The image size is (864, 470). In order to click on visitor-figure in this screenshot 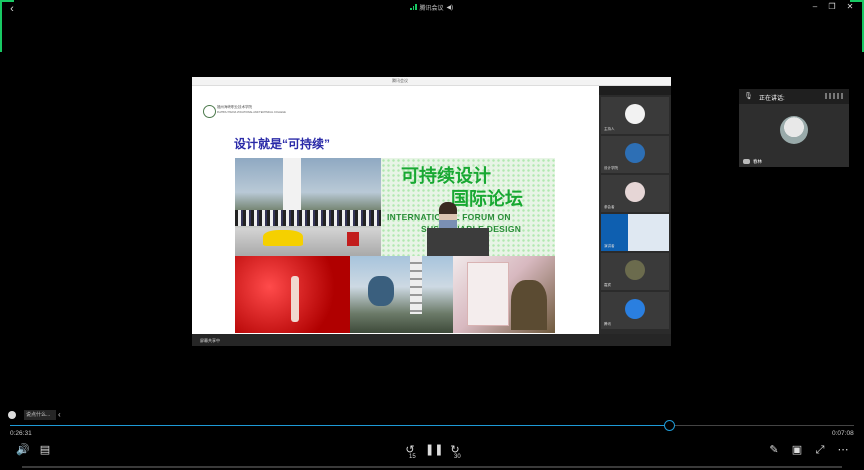, I will do `click(295, 299)`.